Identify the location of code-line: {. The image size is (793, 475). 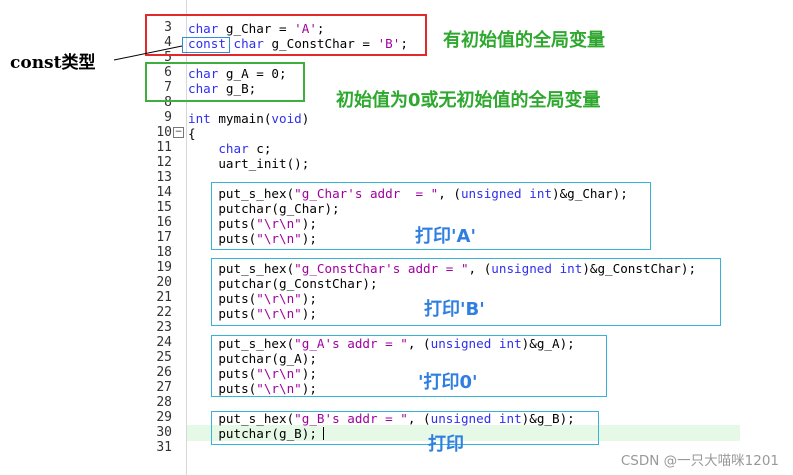
(192, 133).